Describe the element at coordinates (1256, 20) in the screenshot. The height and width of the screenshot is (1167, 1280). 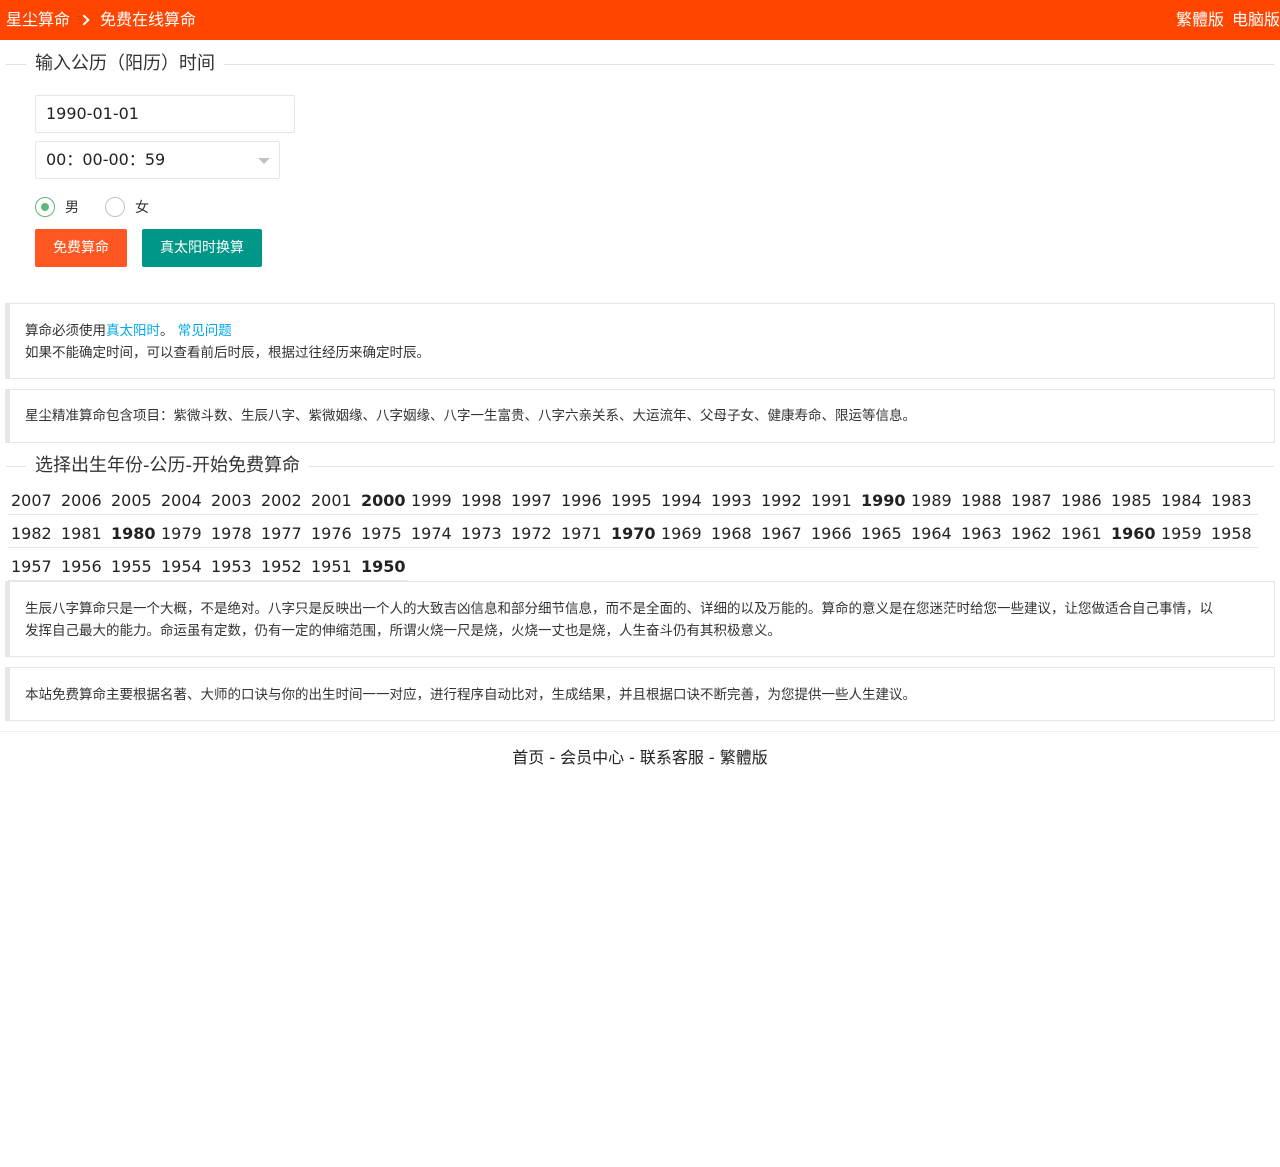
I see `desktop-version-link: 电脑版` at that location.